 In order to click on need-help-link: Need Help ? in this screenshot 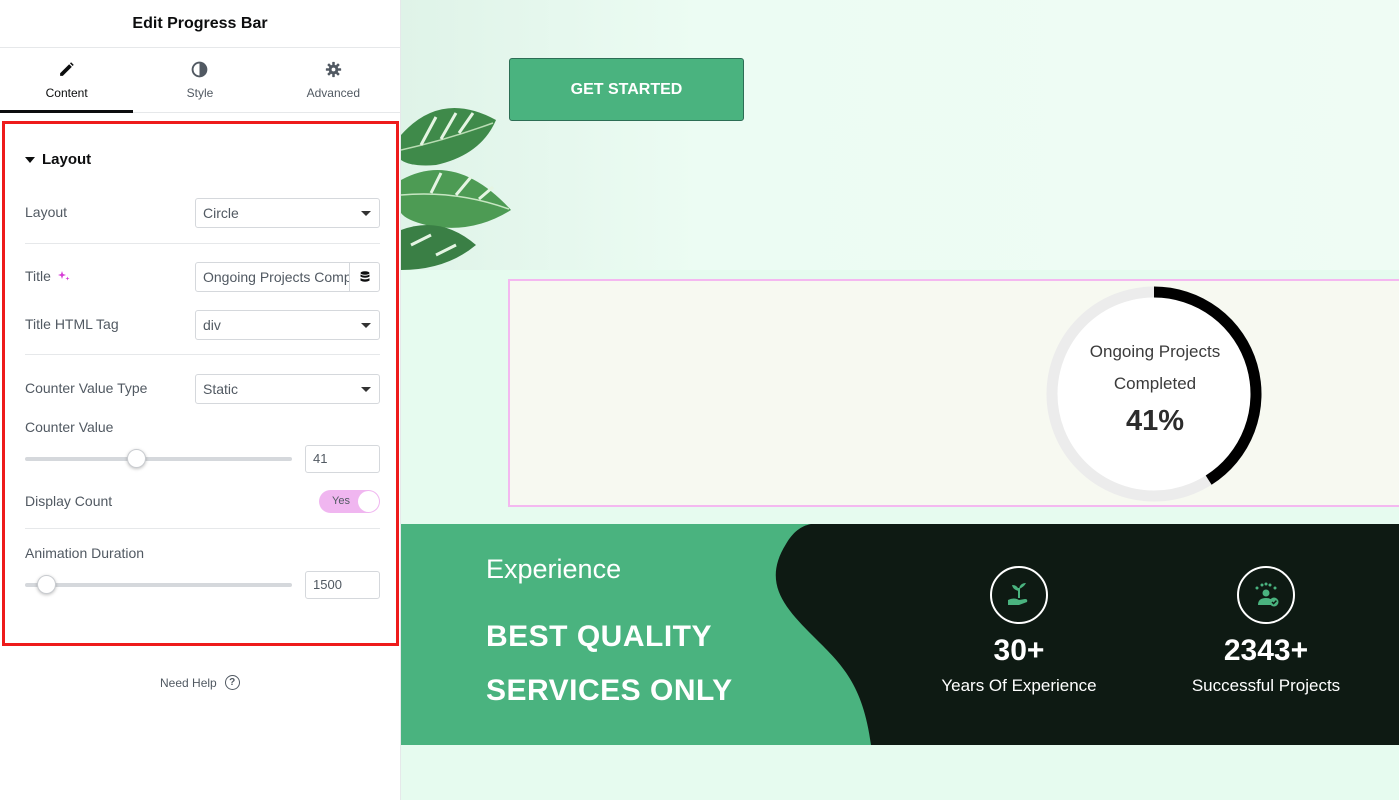, I will do `click(200, 682)`.